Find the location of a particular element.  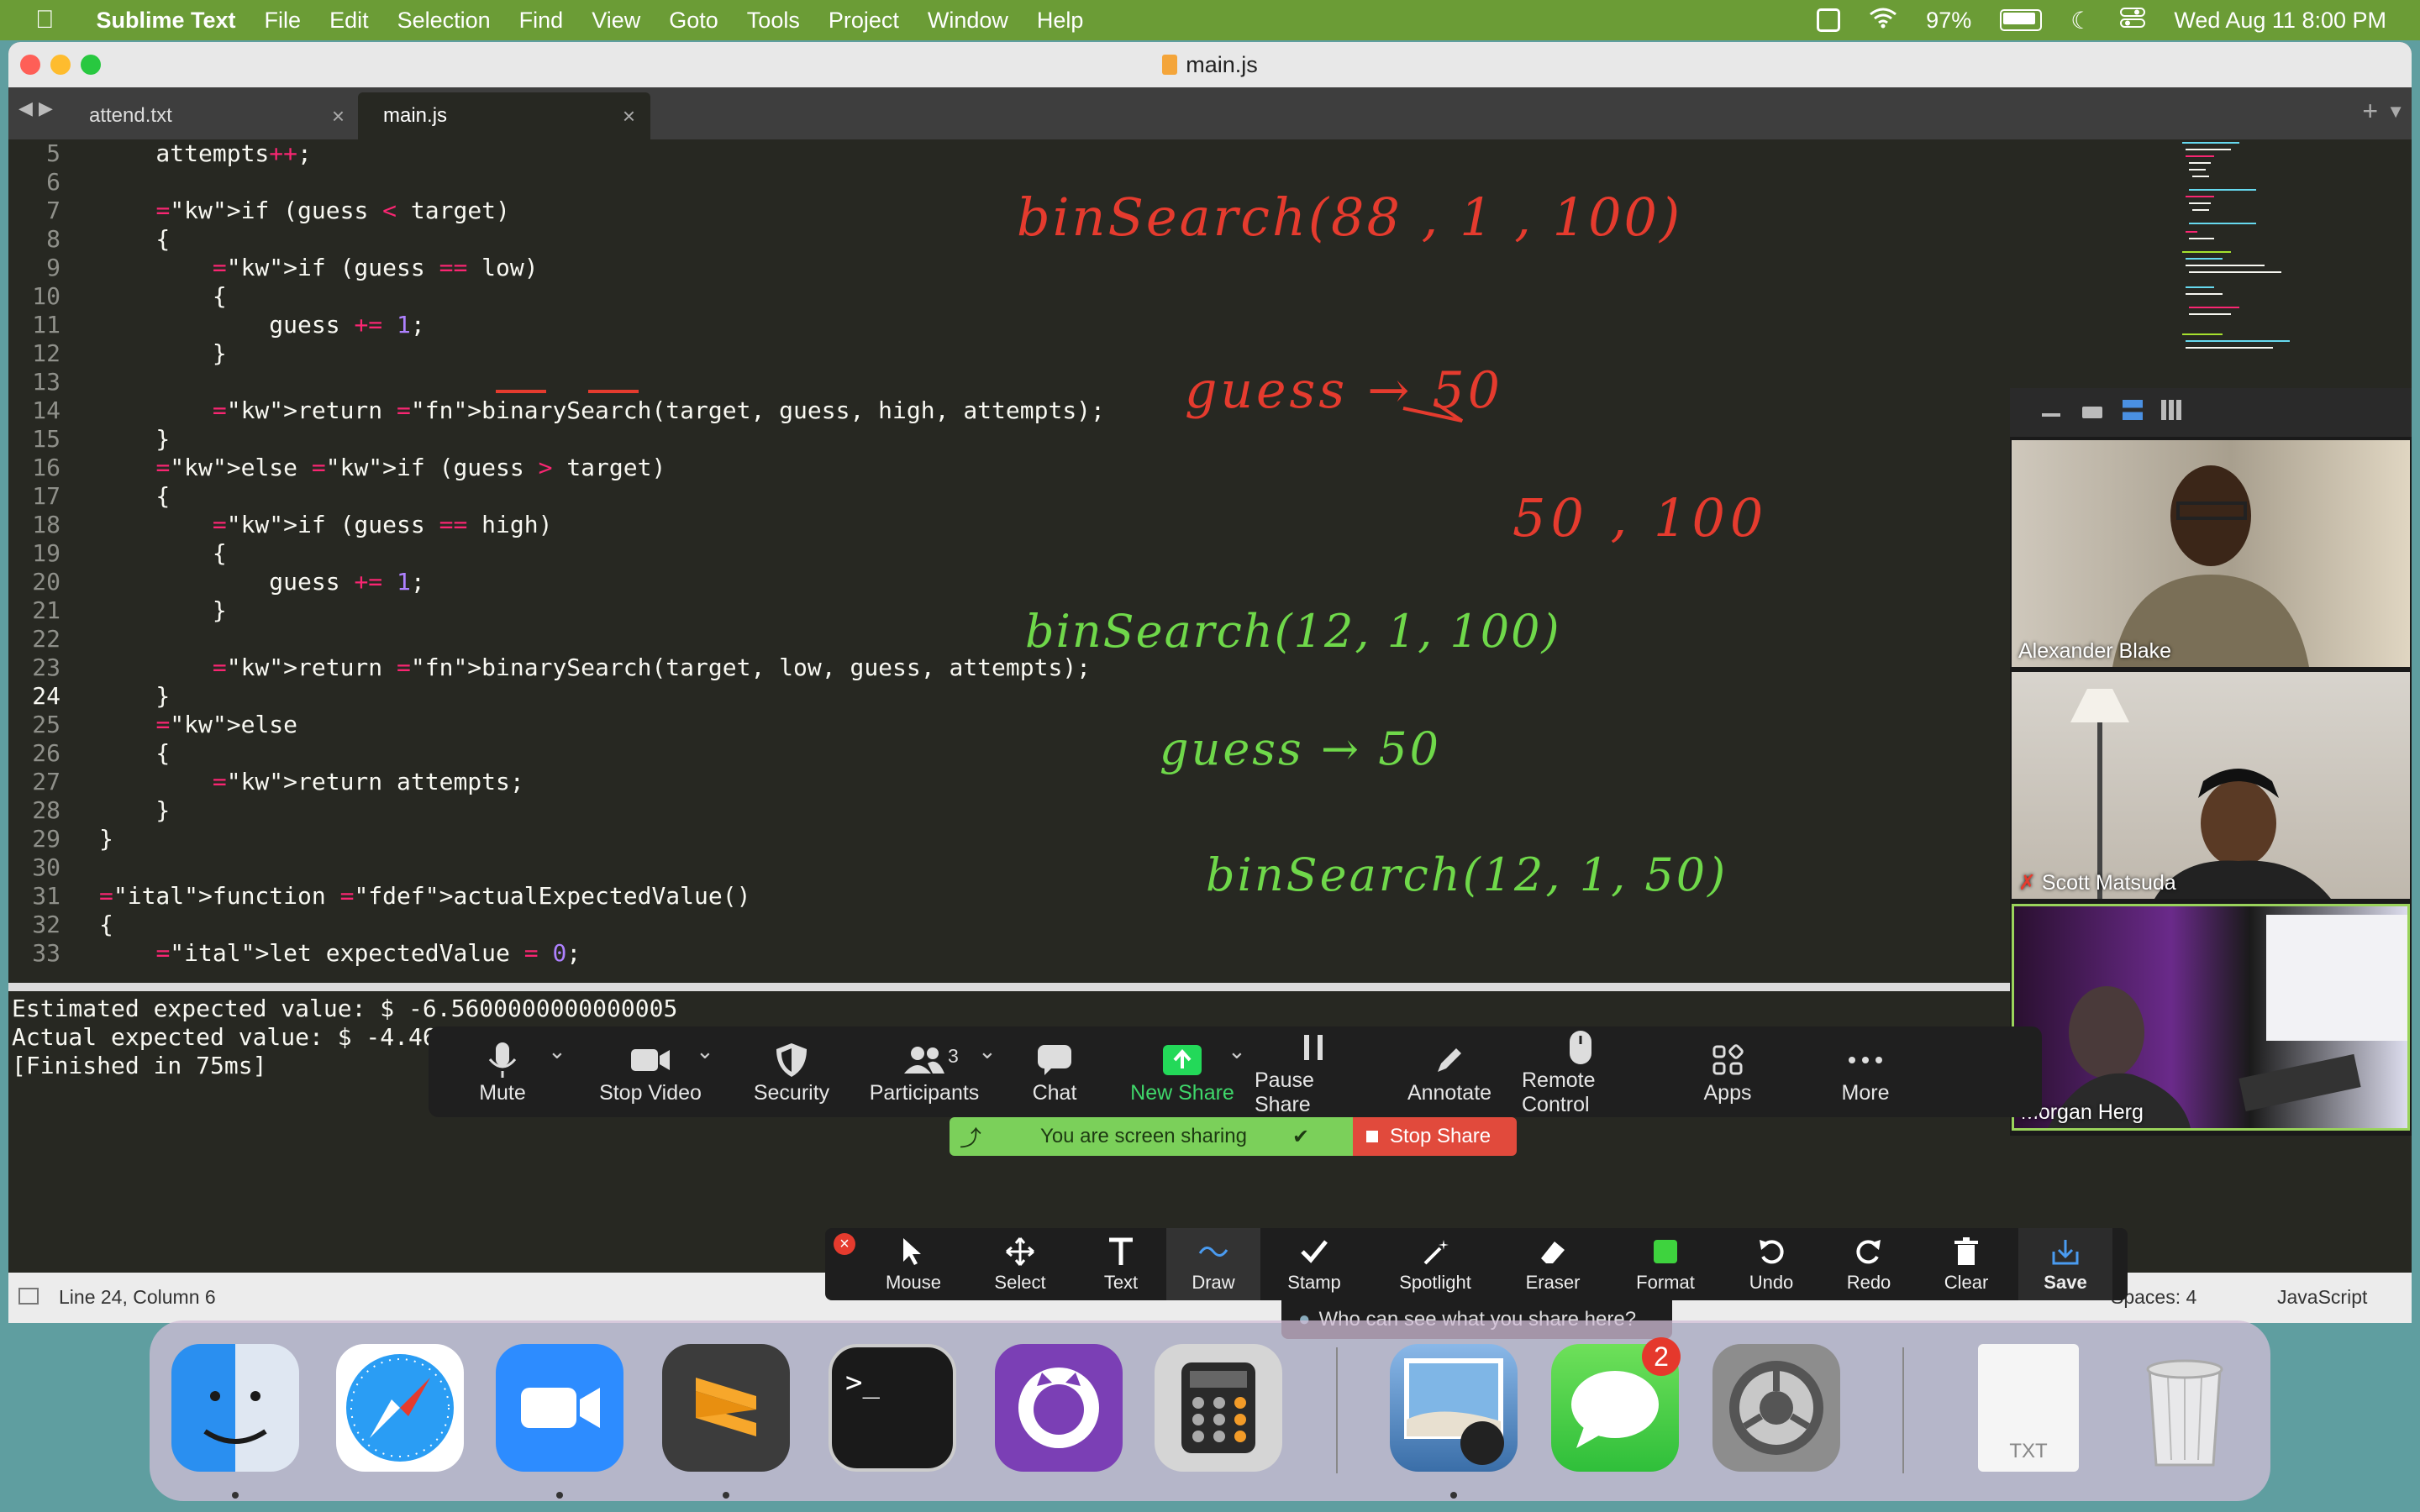

menu-tools: Tools is located at coordinates (773, 21).